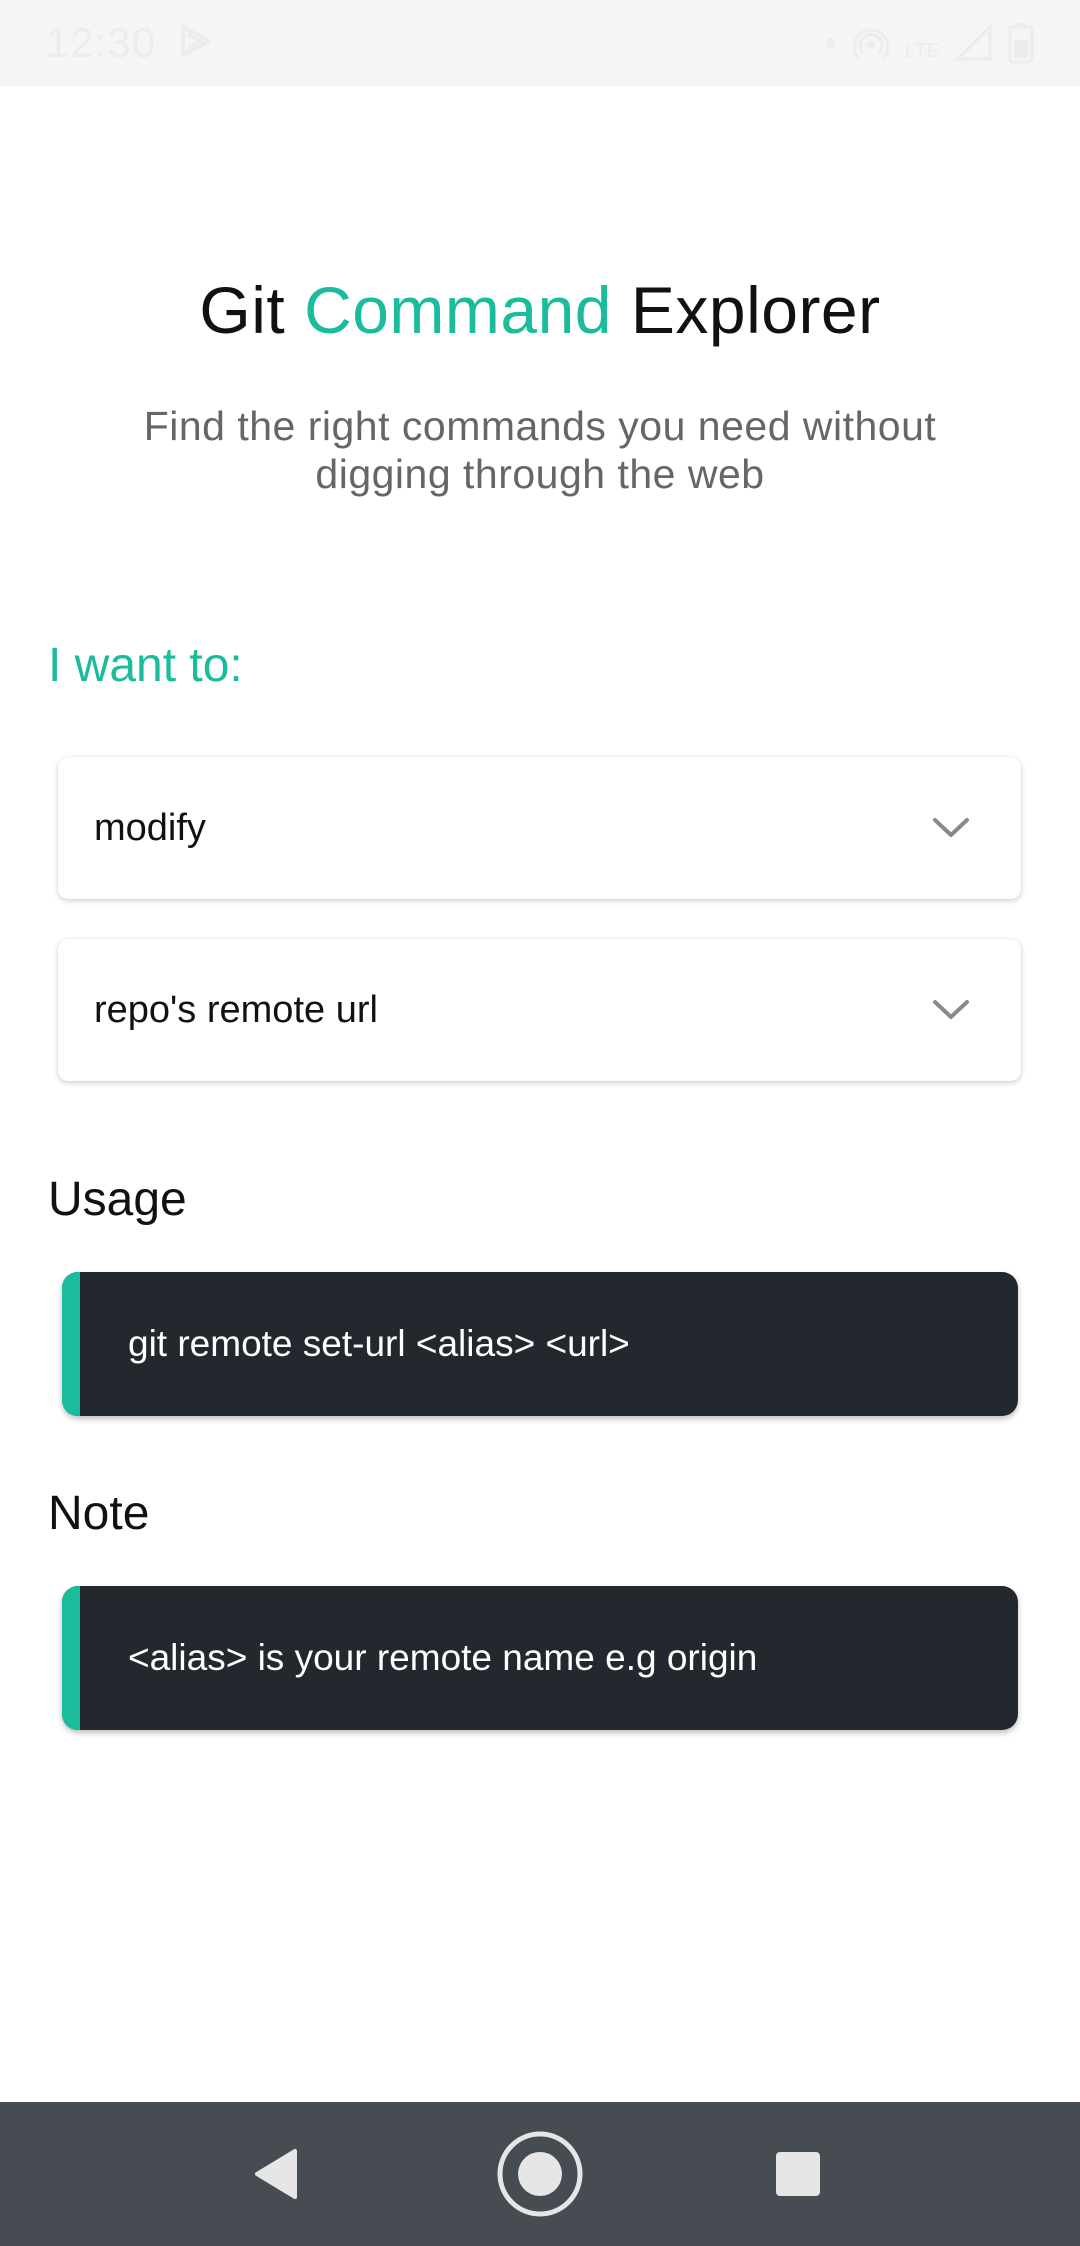  Describe the element at coordinates (379, 1343) in the screenshot. I see `usage-command: git remote set-url <alias> <url>` at that location.